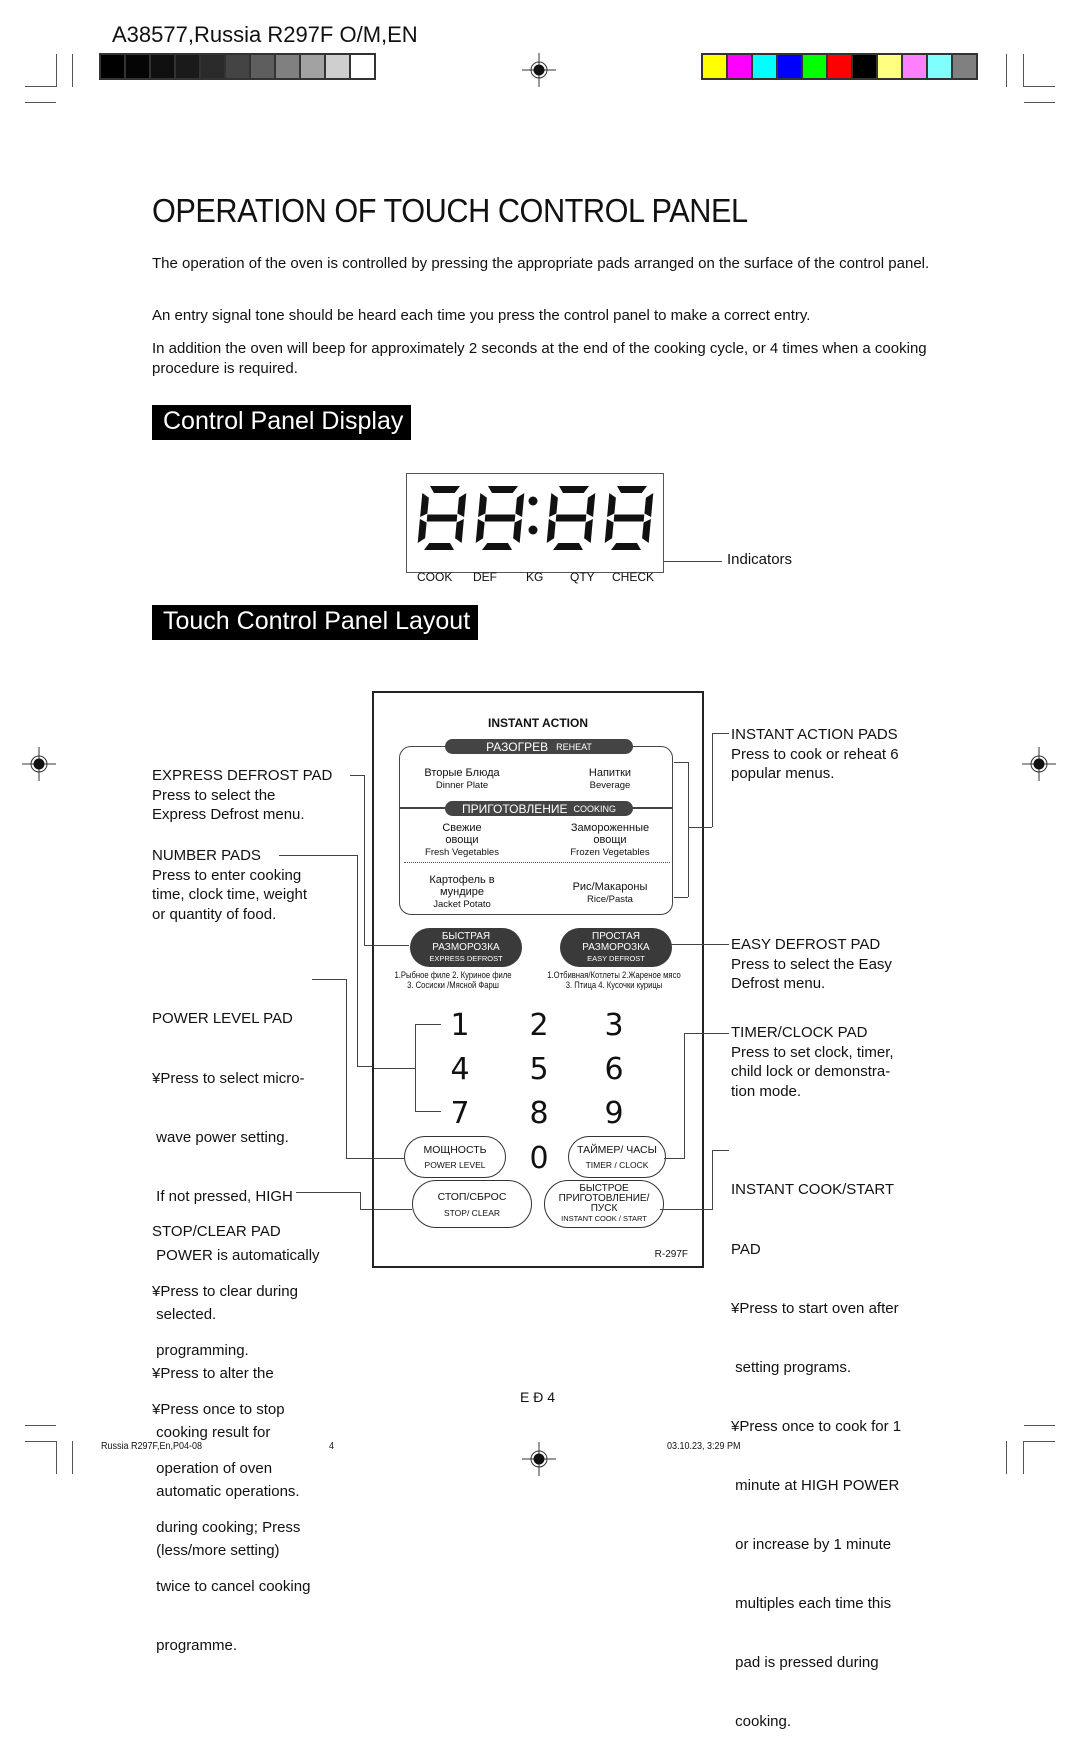  I want to click on callout-line-text: popular menus., so click(783, 774).